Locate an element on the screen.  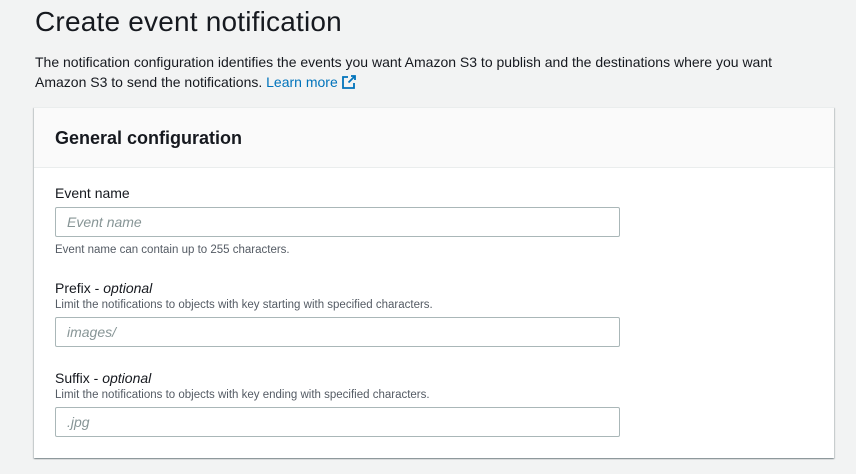
external-link-icon is located at coordinates (348, 84).